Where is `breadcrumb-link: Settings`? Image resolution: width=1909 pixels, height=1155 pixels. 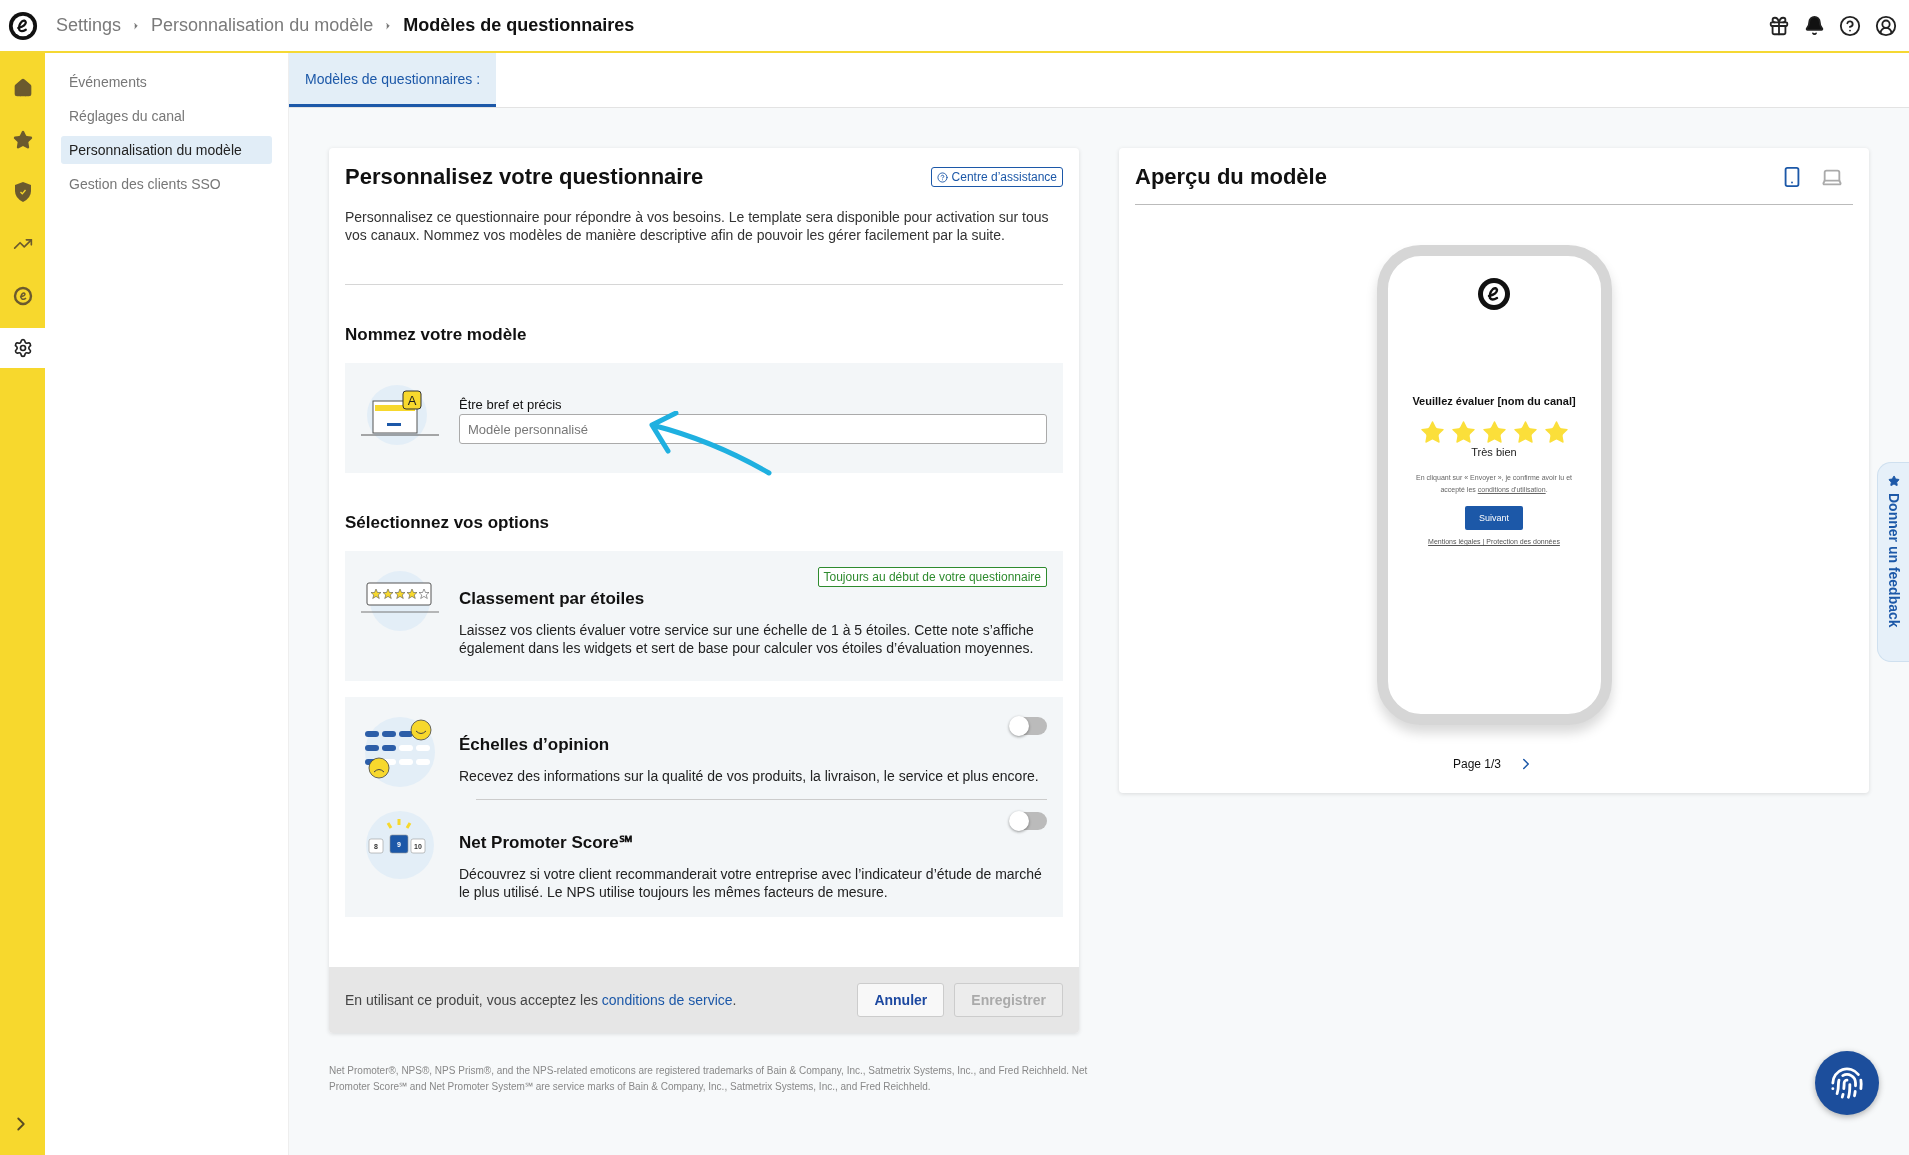 breadcrumb-link: Settings is located at coordinates (89, 25).